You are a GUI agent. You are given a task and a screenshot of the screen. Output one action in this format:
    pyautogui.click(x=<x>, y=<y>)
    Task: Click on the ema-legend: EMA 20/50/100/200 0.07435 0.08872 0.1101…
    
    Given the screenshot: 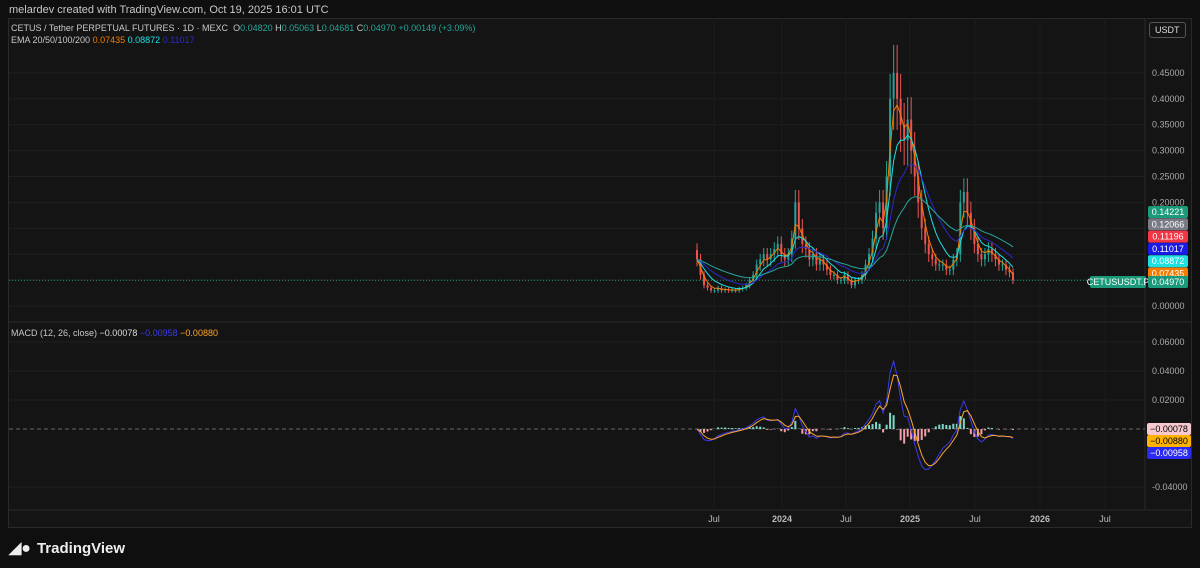 What is the action you would take?
    pyautogui.click(x=103, y=40)
    